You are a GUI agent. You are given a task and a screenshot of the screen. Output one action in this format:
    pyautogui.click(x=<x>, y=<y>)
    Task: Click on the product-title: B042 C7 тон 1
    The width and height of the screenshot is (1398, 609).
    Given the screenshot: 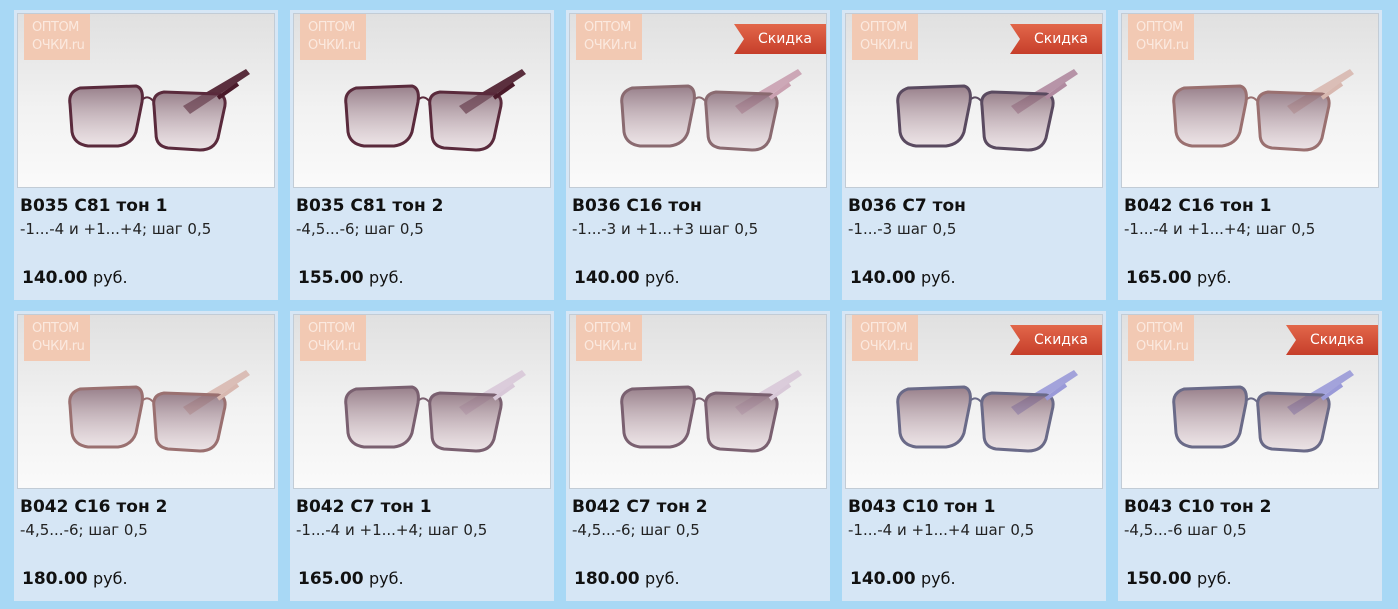 What is the action you would take?
    pyautogui.click(x=364, y=507)
    